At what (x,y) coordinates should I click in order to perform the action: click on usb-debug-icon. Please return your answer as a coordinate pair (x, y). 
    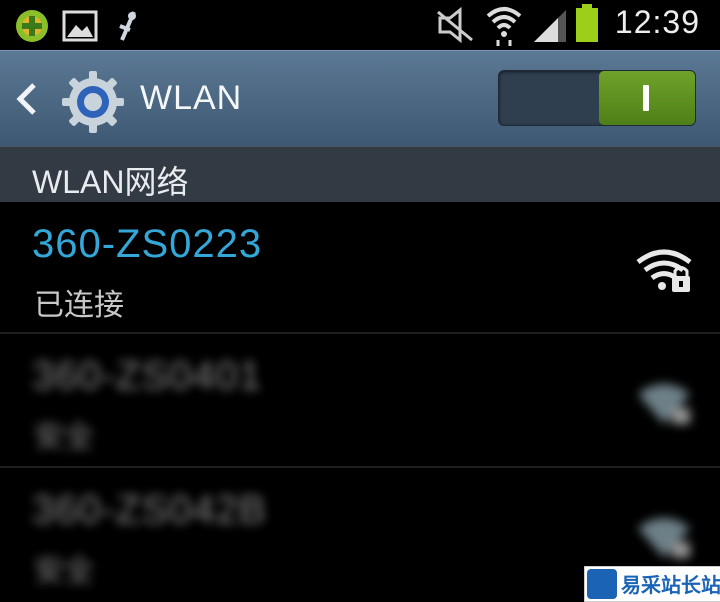
    Looking at the image, I should click on (127, 26).